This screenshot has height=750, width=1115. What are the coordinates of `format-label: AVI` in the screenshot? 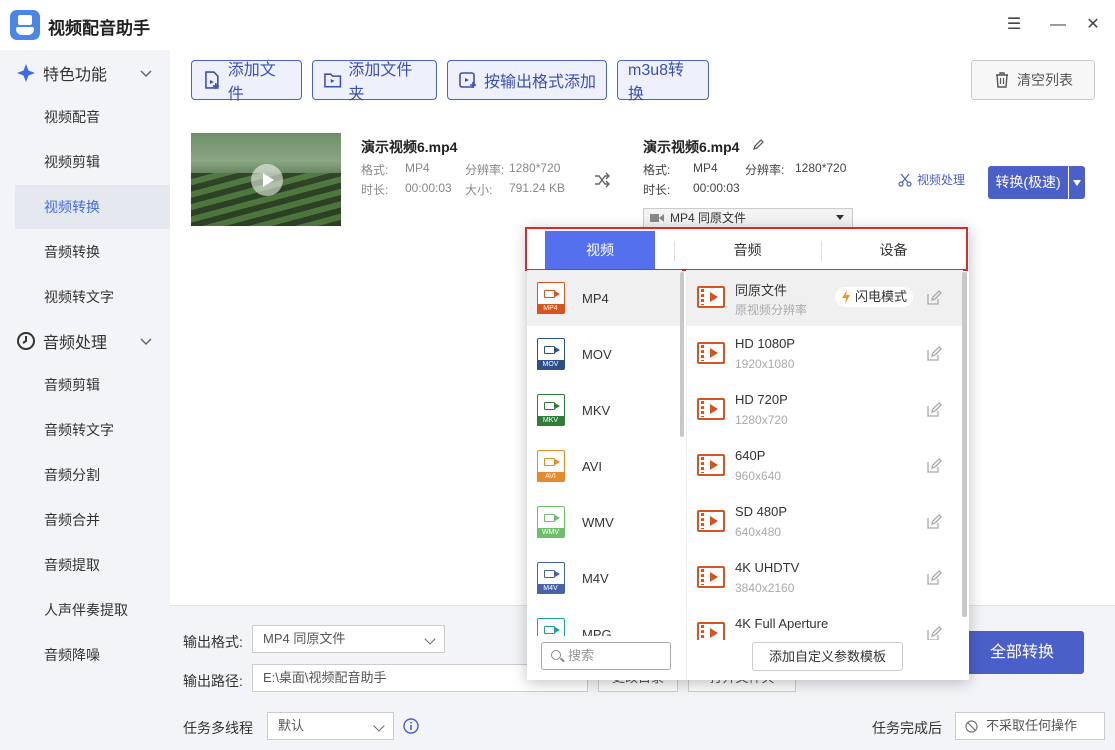 It's located at (592, 466).